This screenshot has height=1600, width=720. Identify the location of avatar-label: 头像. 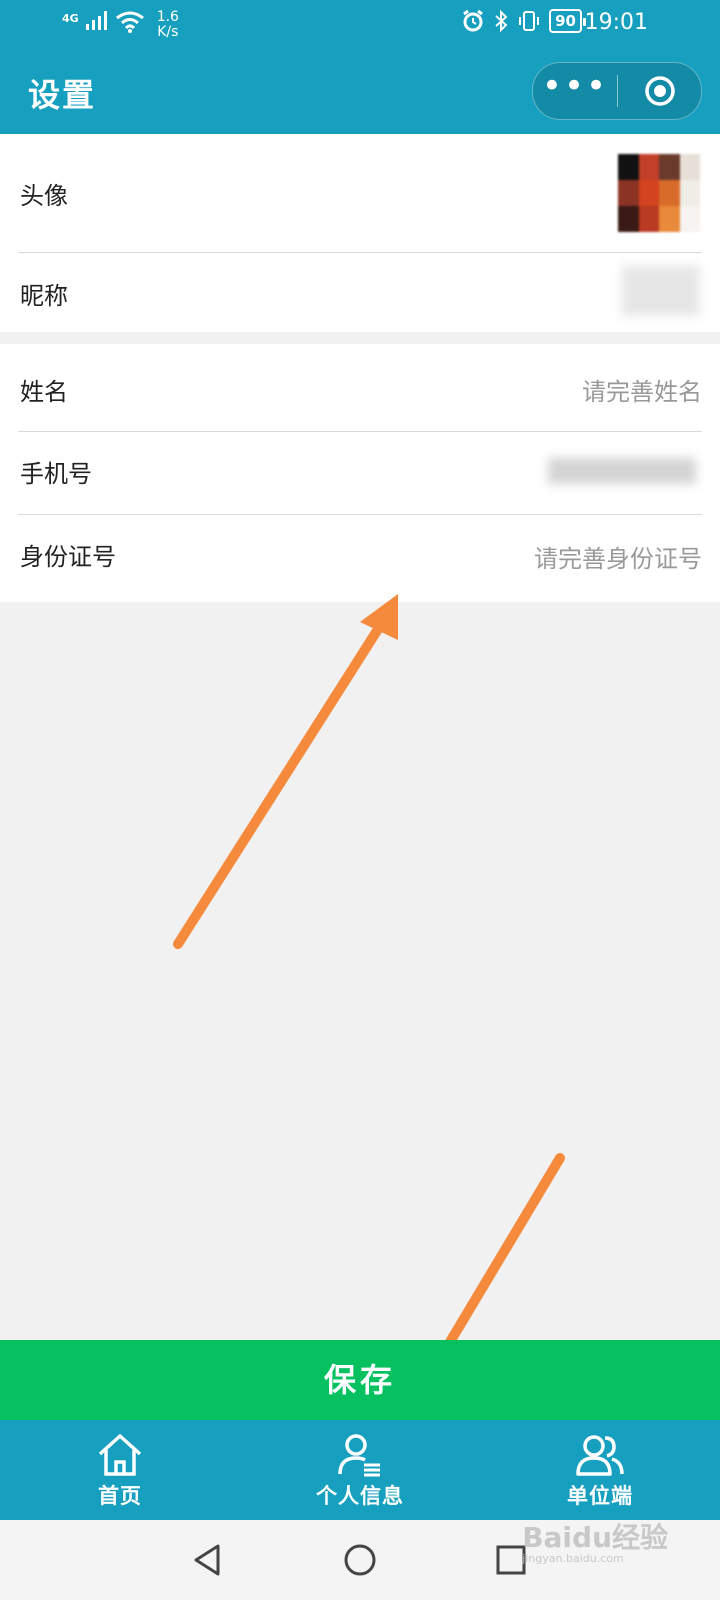
(44, 196).